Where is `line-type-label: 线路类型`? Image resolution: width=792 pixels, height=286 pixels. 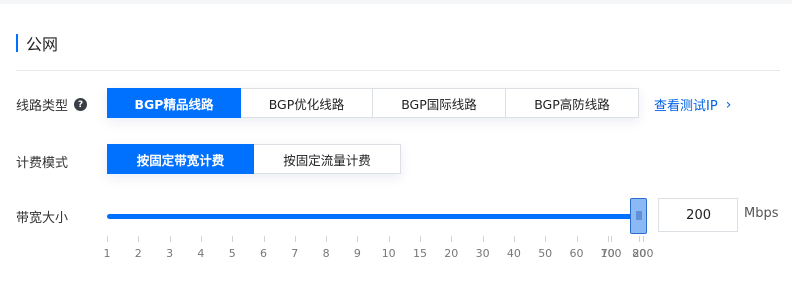 line-type-label: 线路类型 is located at coordinates (42, 106).